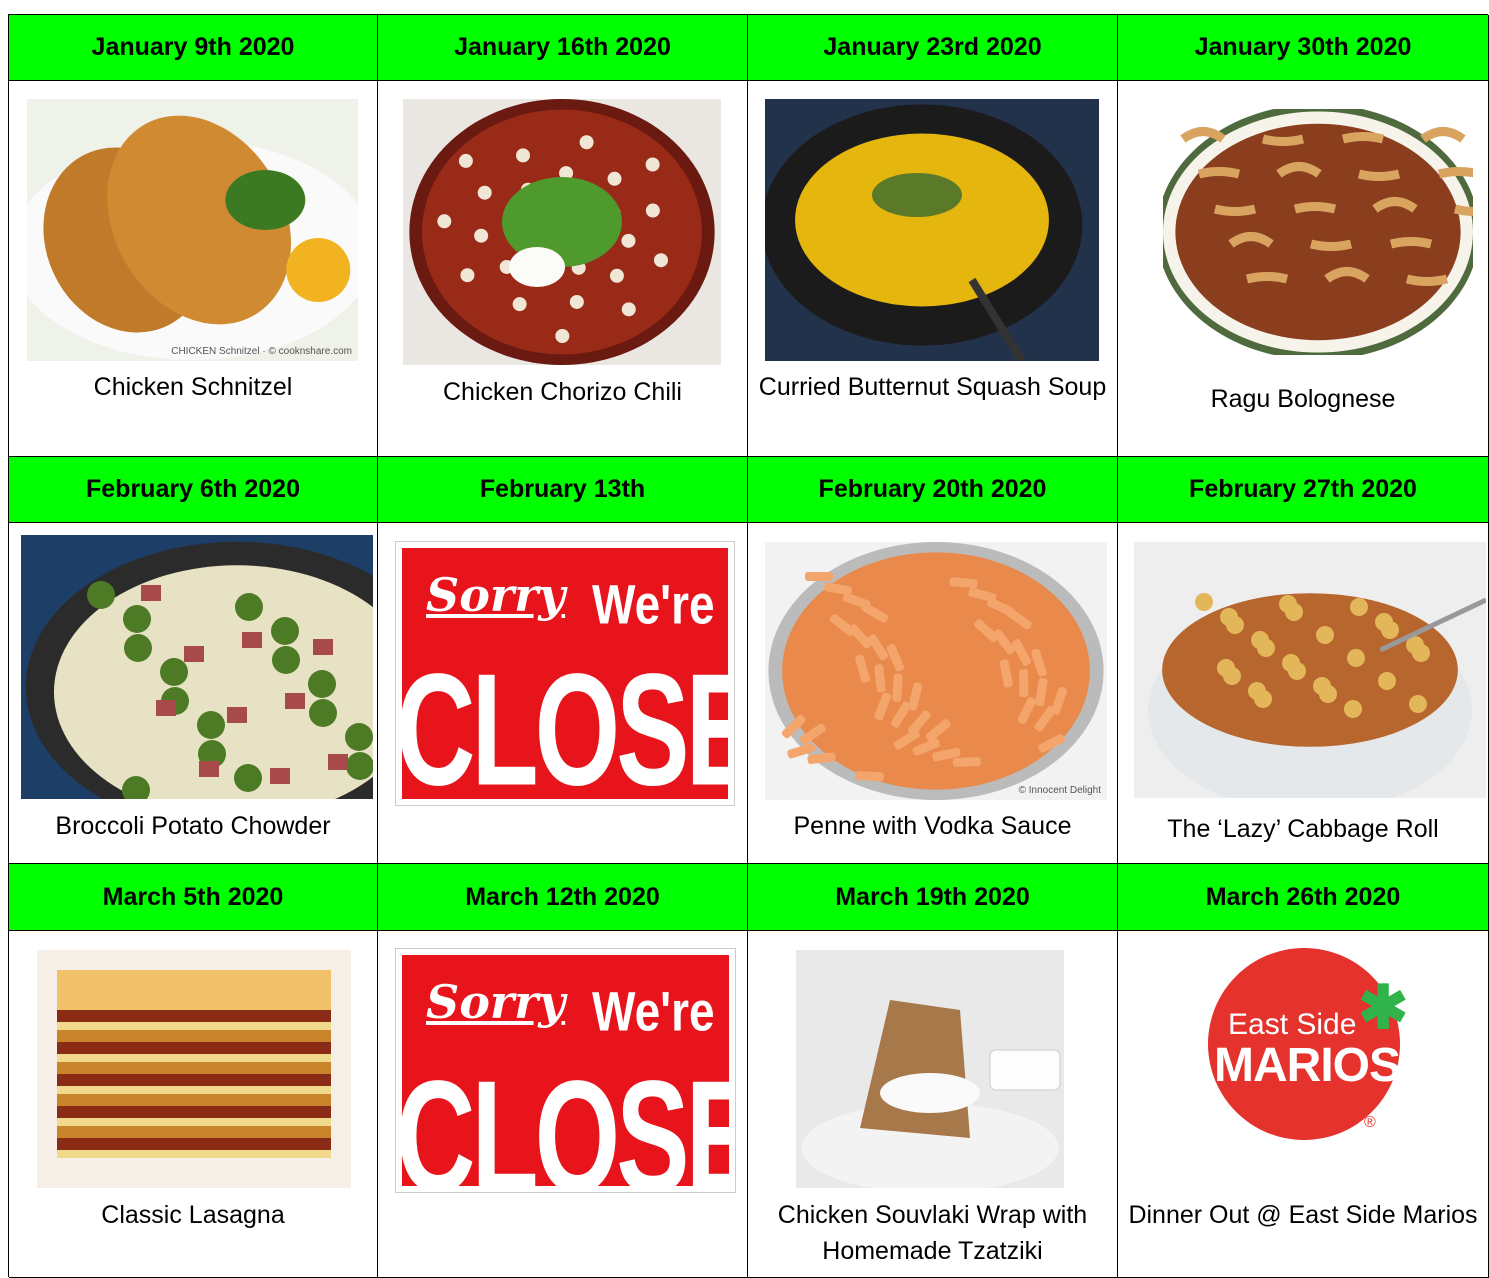  I want to click on east-side-marios-logo: East Side MARIOS ✱ ®, so click(1308, 1048).